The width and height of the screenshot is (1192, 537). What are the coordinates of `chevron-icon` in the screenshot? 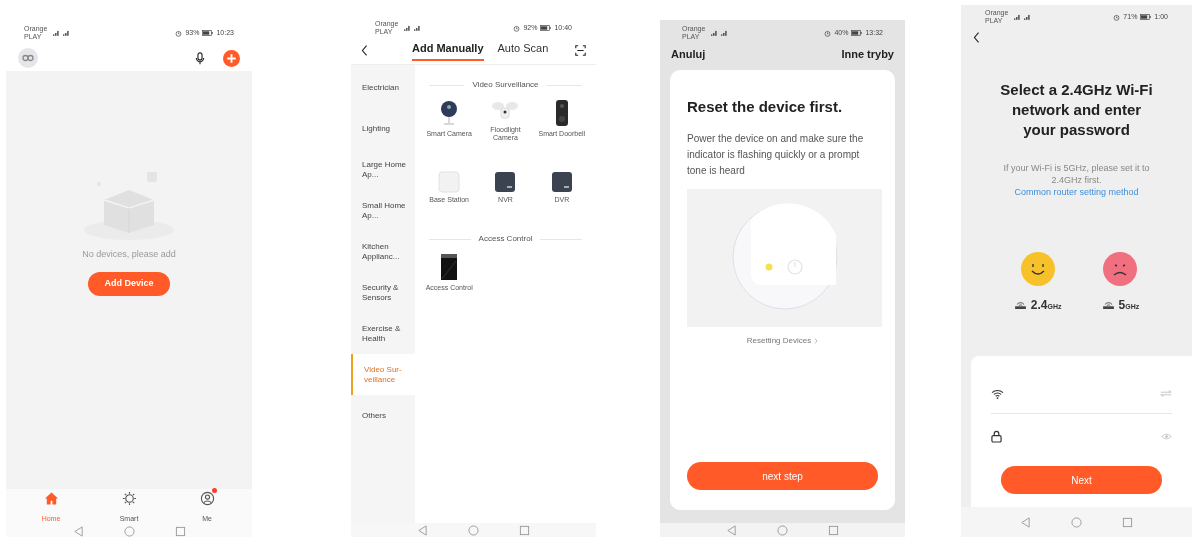 It's located at (816, 340).